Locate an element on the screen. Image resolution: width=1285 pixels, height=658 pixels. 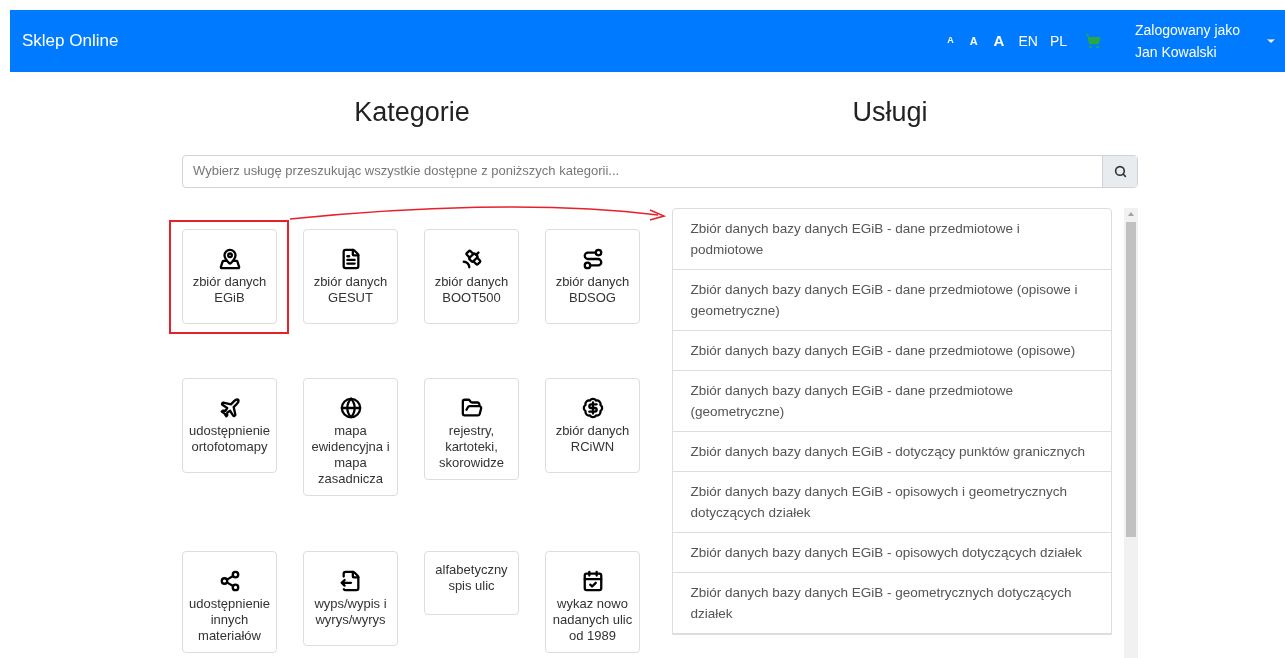
category-tile: zbiór danych BDSOG is located at coordinates (592, 276).